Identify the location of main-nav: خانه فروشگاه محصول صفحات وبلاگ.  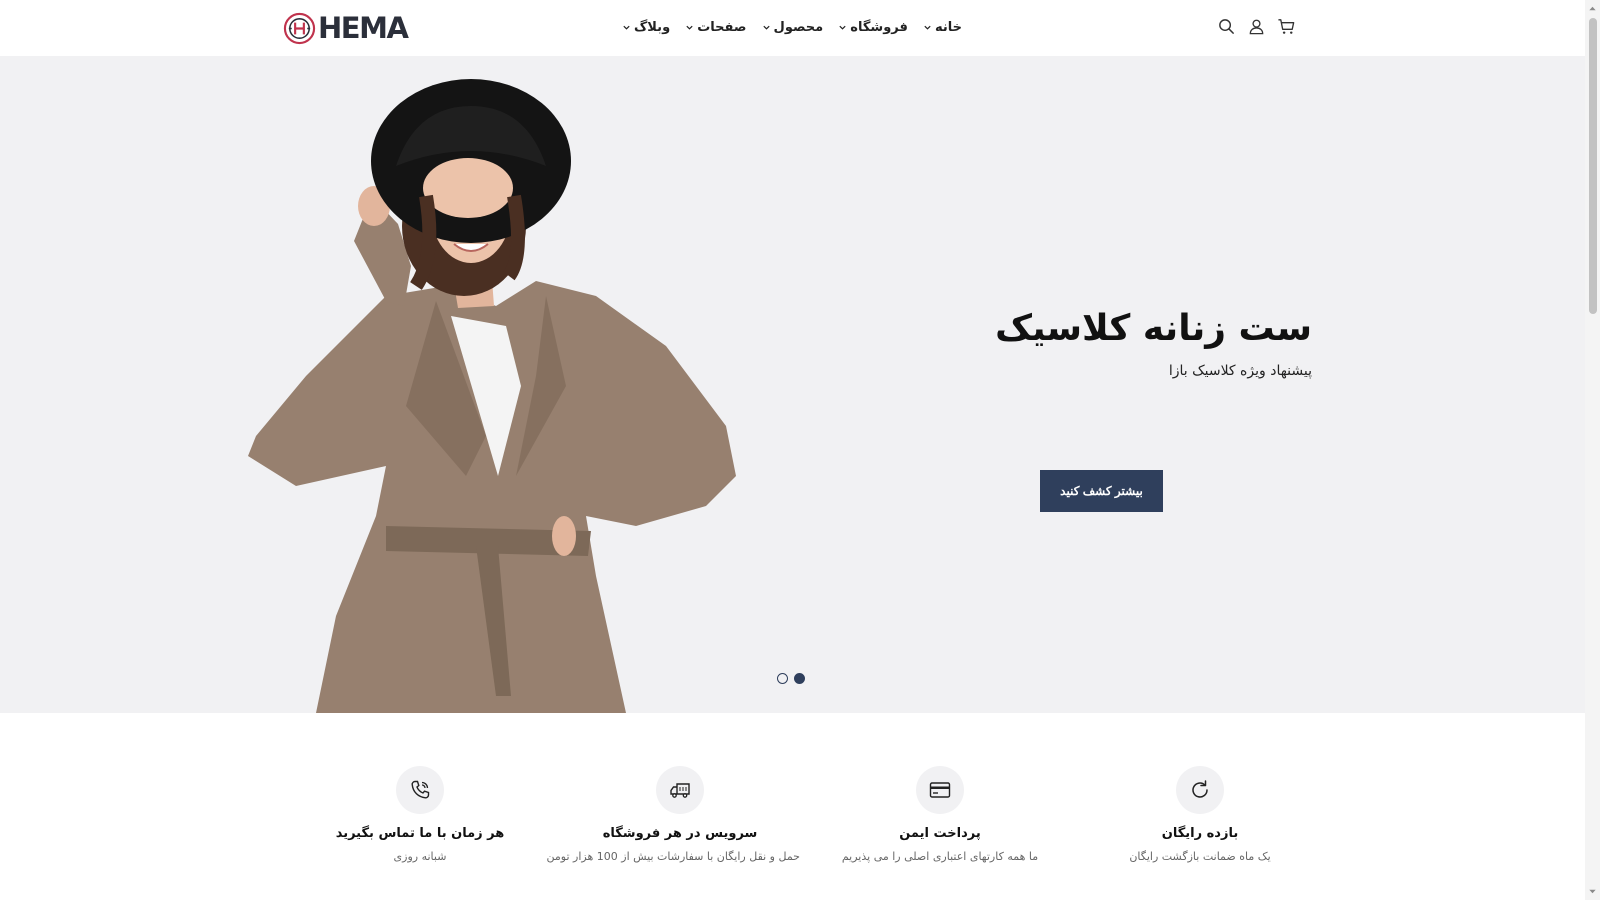
(792, 27).